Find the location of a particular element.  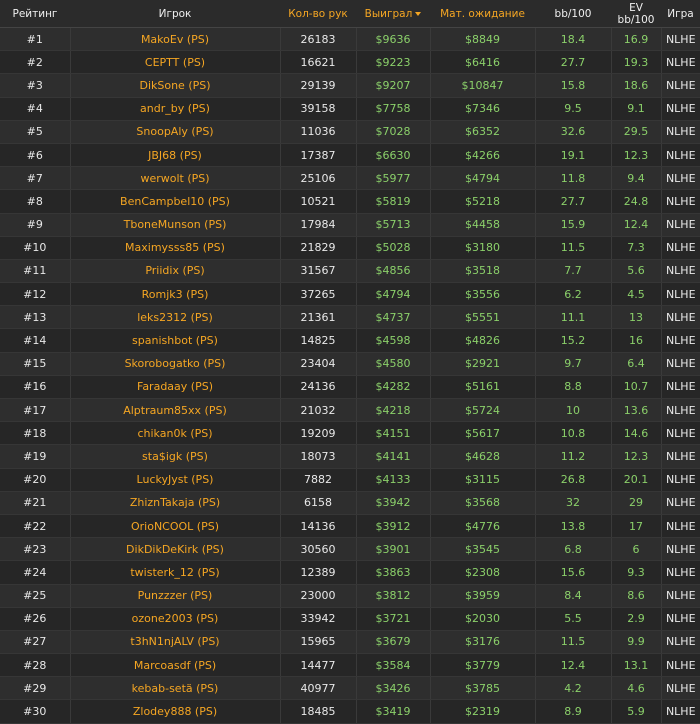

hands-cell: 18485 is located at coordinates (318, 711).